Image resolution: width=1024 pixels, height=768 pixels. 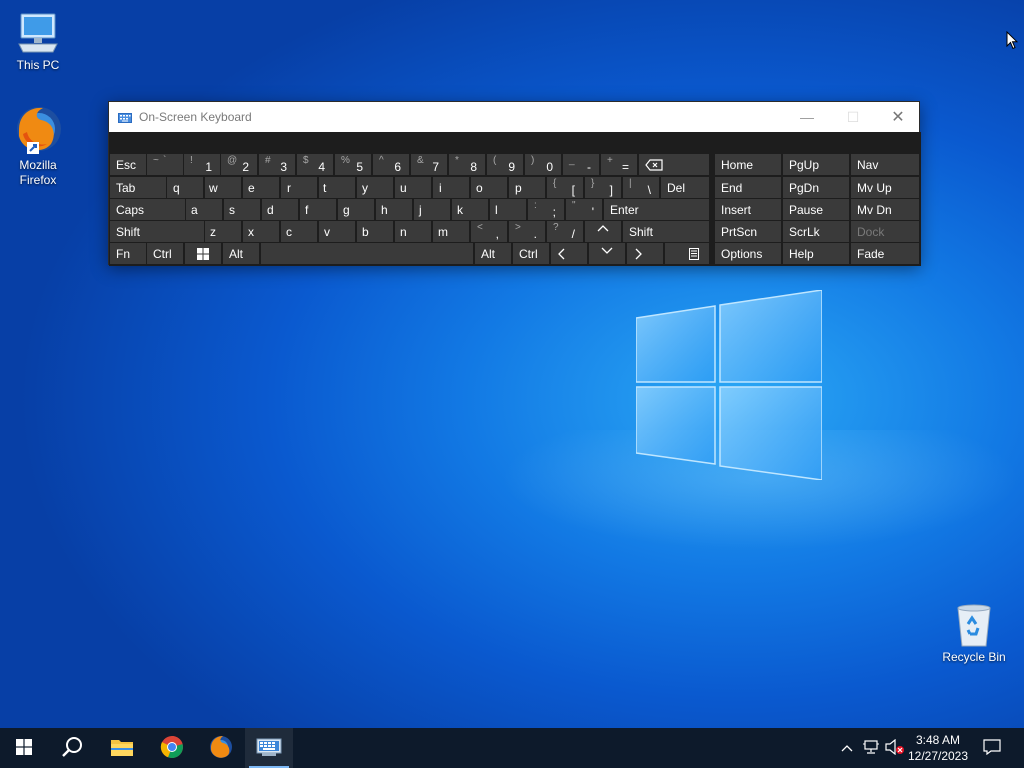 I want to click on key-comma: <,, so click(x=489, y=231).